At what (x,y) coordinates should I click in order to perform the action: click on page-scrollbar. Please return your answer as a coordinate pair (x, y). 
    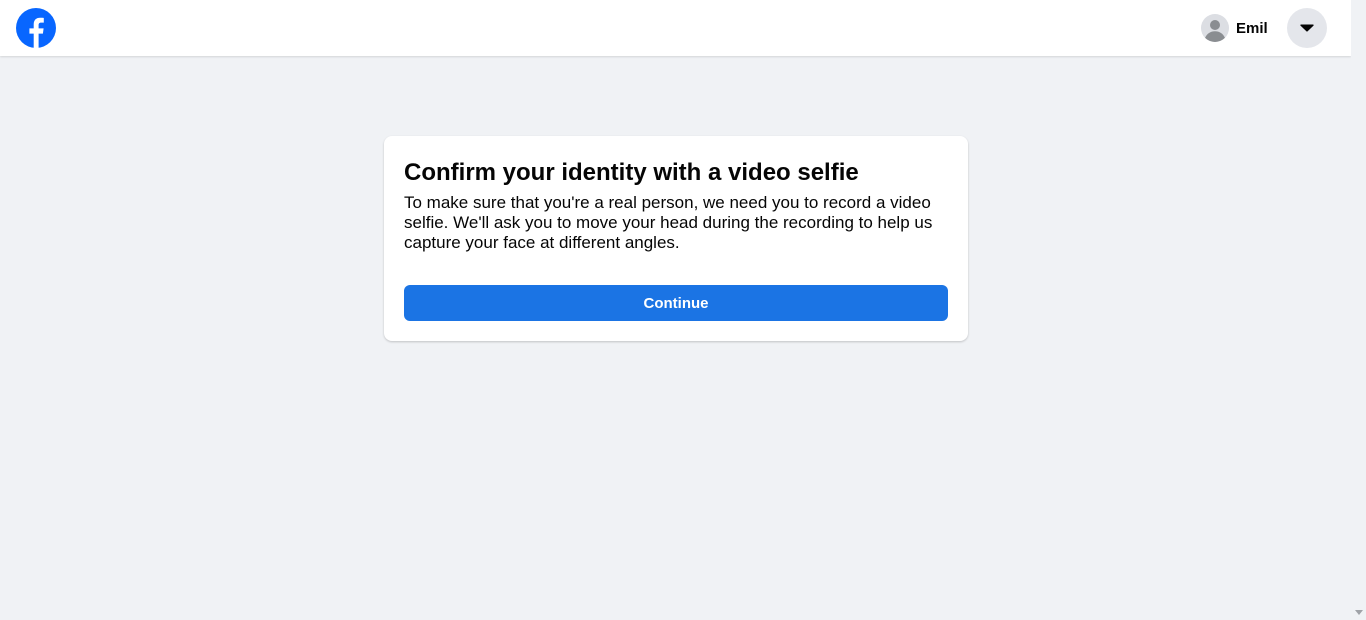
    Looking at the image, I should click on (1358, 310).